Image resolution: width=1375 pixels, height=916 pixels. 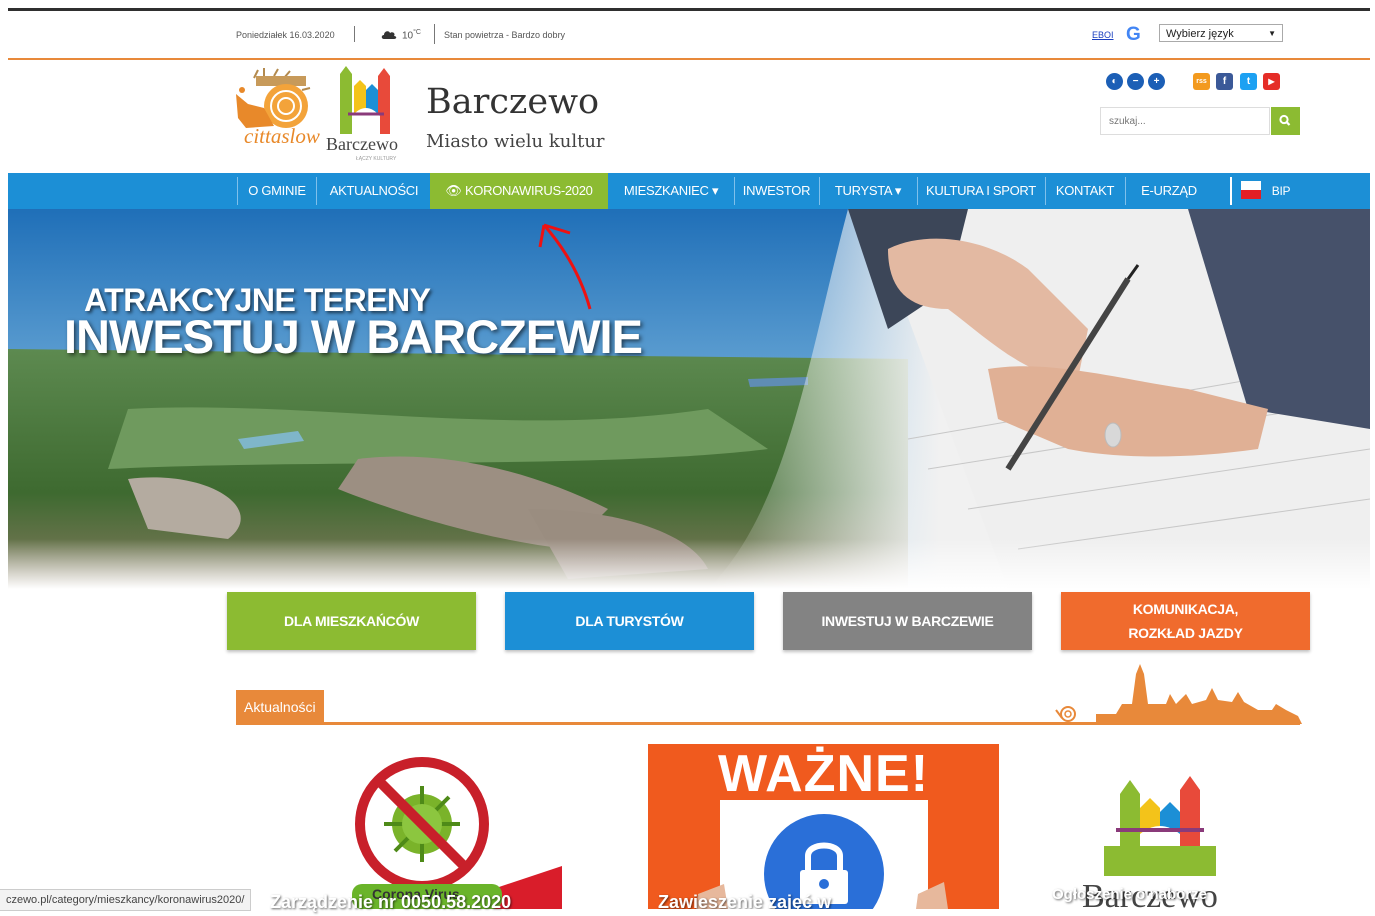 I want to click on tile-dla-turystow: DLA TURYSTÓW, so click(x=629, y=621).